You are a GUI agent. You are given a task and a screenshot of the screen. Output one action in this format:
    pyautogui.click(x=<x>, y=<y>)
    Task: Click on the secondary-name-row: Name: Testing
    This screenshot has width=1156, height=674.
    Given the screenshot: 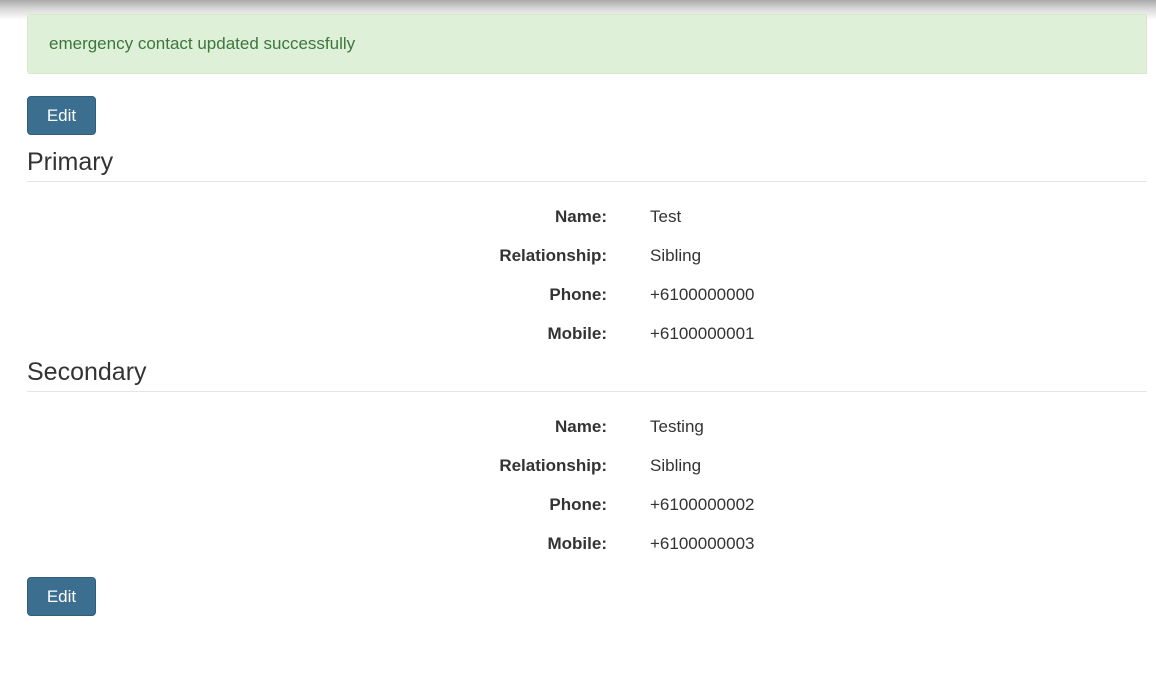 What is the action you would take?
    pyautogui.click(x=587, y=426)
    